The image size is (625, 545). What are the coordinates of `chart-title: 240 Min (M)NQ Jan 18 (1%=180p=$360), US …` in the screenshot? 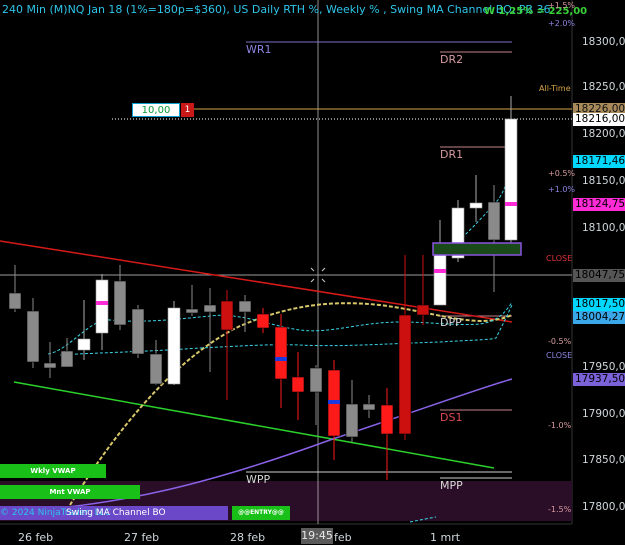 It's located at (276, 9).